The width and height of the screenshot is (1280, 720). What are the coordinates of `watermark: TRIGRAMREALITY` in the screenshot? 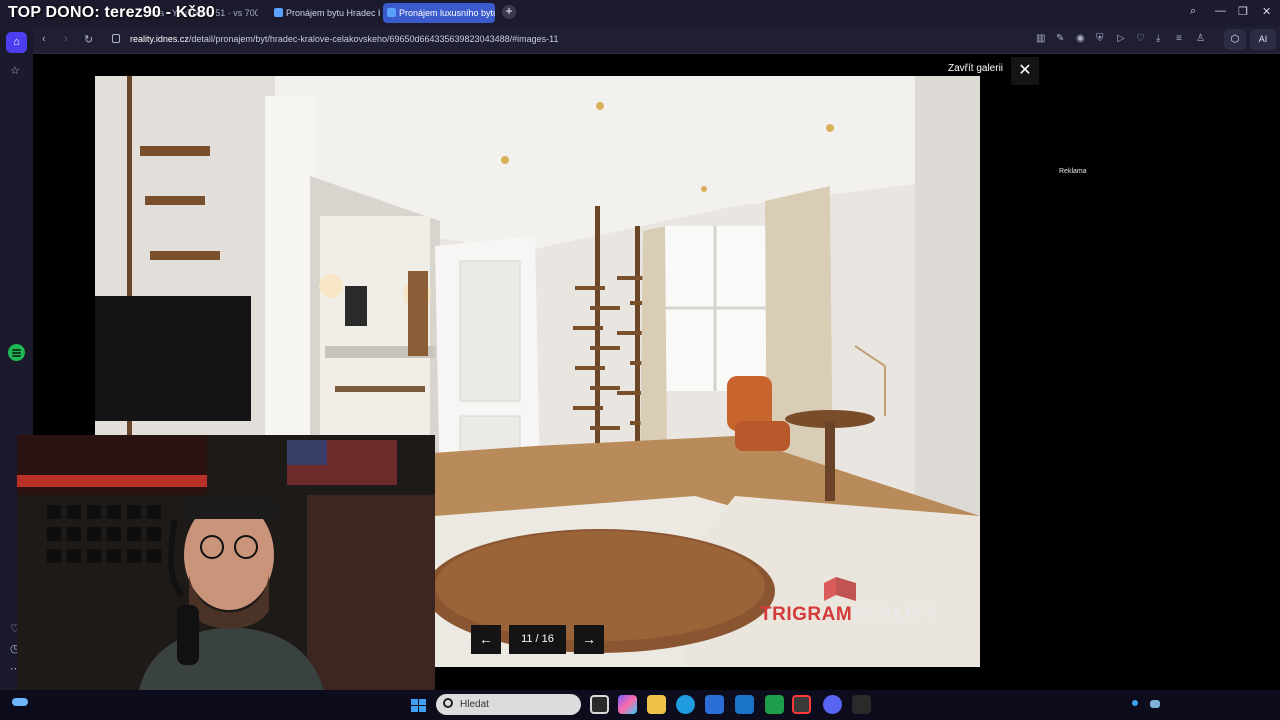 It's located at (848, 615).